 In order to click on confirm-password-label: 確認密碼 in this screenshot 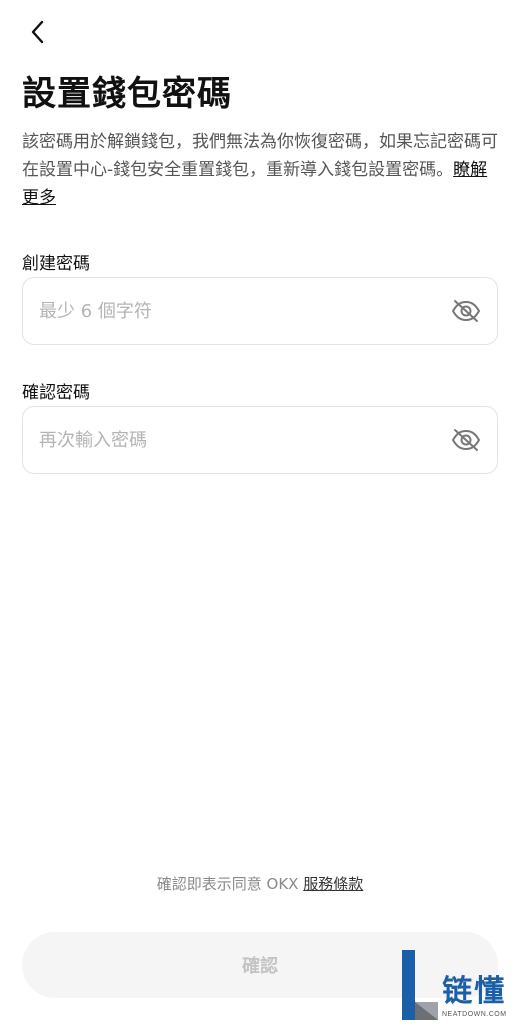, I will do `click(56, 393)`.